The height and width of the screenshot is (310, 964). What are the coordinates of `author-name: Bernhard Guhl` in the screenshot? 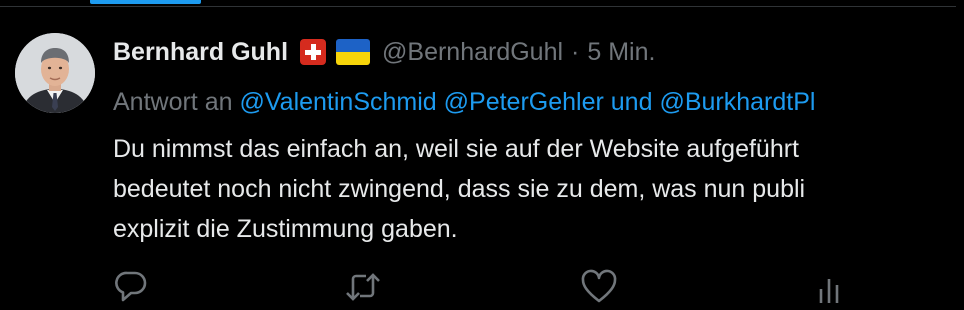 It's located at (200, 52).